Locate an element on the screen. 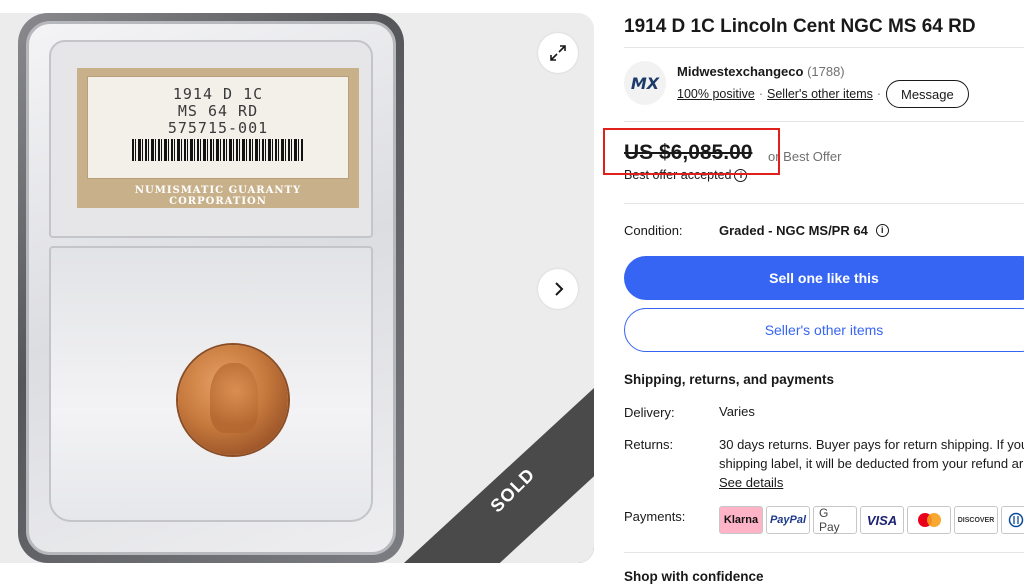 The height and width of the screenshot is (586, 1024). see-details-link: See details is located at coordinates (871, 482).